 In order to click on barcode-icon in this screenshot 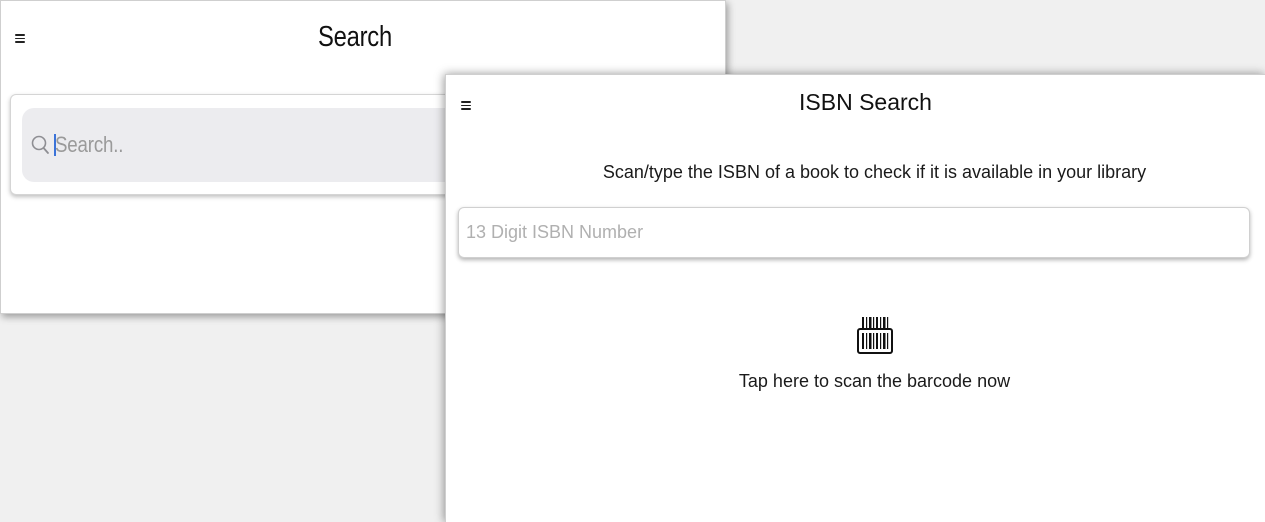, I will do `click(875, 337)`.